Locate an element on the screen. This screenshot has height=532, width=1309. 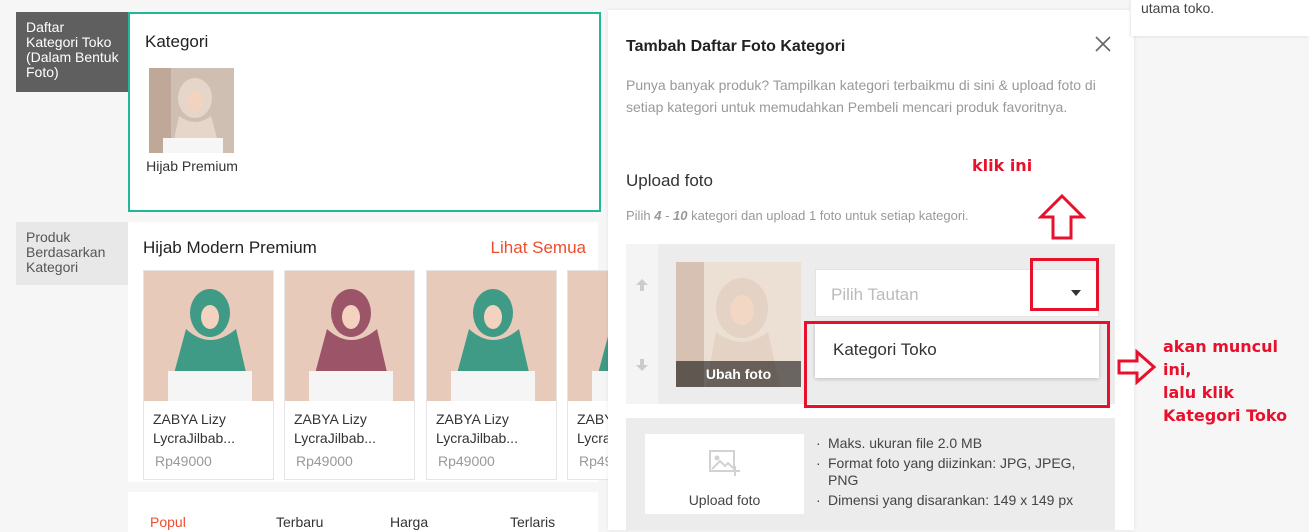
requirement-size: Maks. ukuran file 2.0 MB is located at coordinates (961, 443).